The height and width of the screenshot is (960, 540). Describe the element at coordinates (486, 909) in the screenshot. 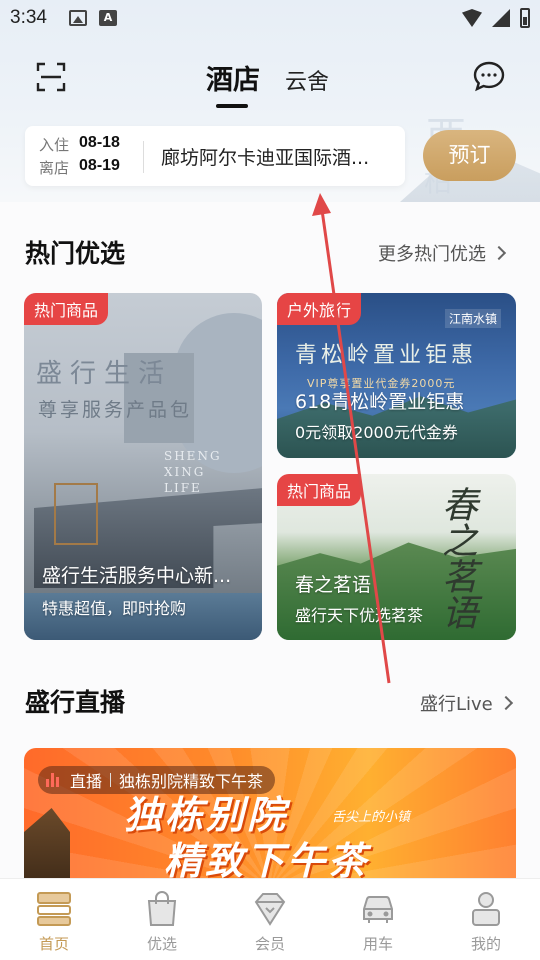

I see `user-icon` at that location.